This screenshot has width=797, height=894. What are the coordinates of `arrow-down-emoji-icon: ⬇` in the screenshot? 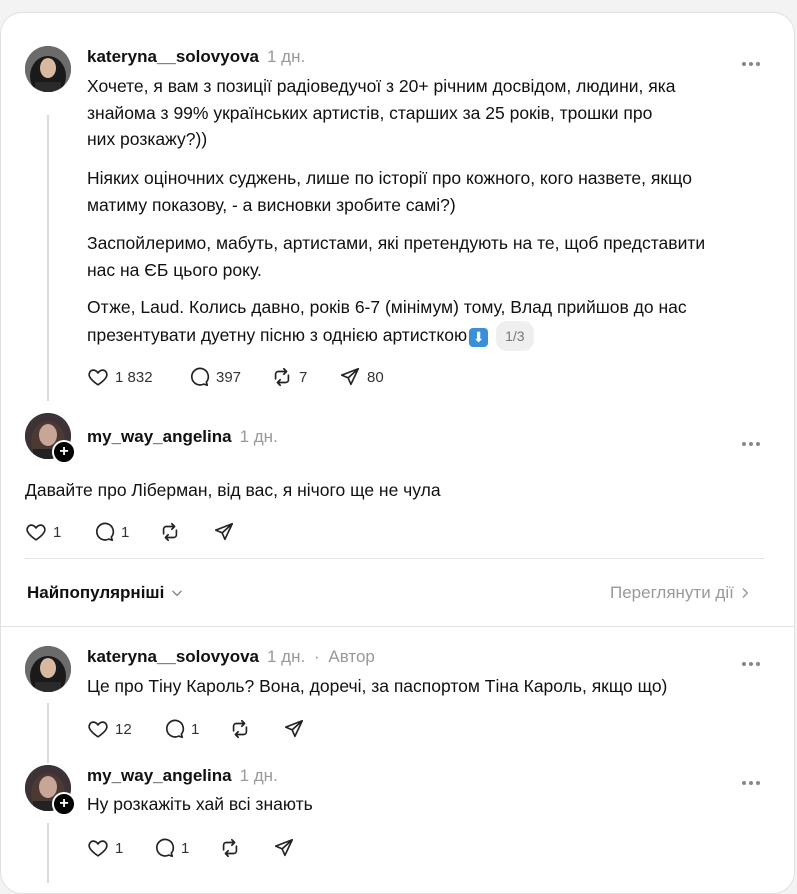 It's located at (479, 338).